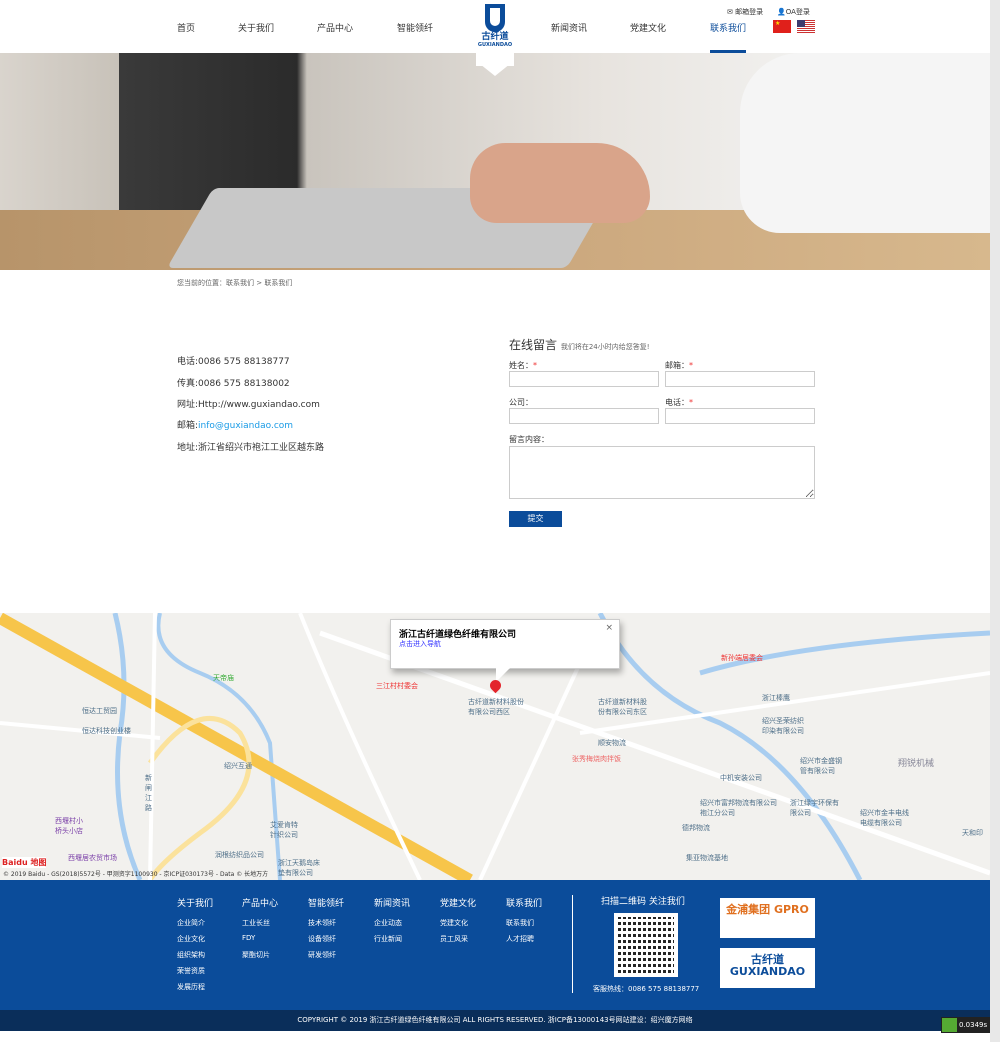 The image size is (1000, 1042). I want to click on email-label-text: 邮箱：, so click(677, 365).